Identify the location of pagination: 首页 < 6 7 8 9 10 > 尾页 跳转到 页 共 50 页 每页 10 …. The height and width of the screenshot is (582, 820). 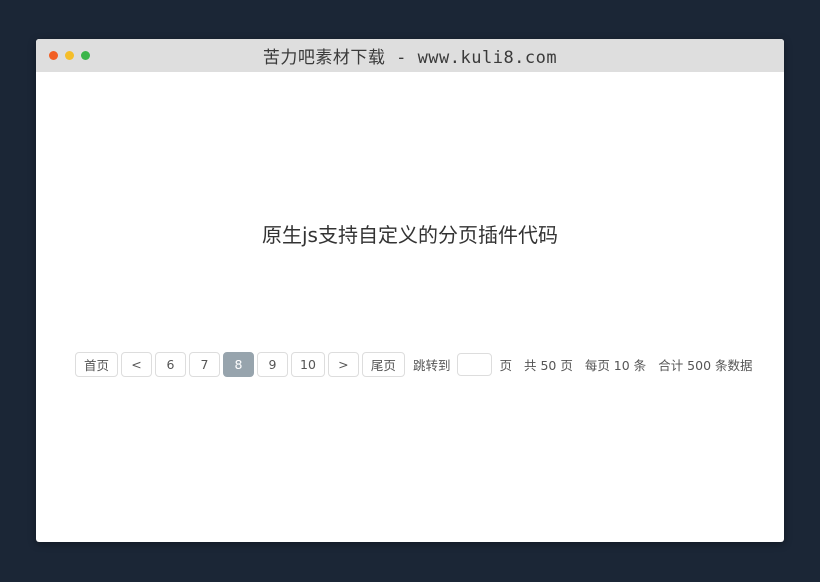
(416, 364).